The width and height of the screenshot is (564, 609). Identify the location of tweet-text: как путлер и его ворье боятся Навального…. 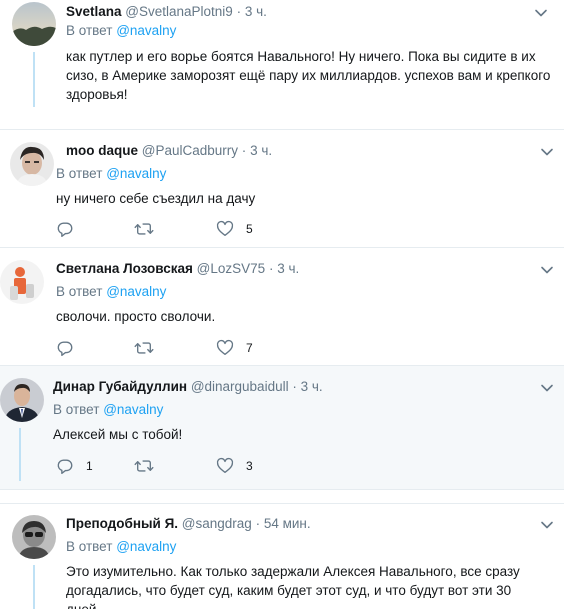
(308, 75).